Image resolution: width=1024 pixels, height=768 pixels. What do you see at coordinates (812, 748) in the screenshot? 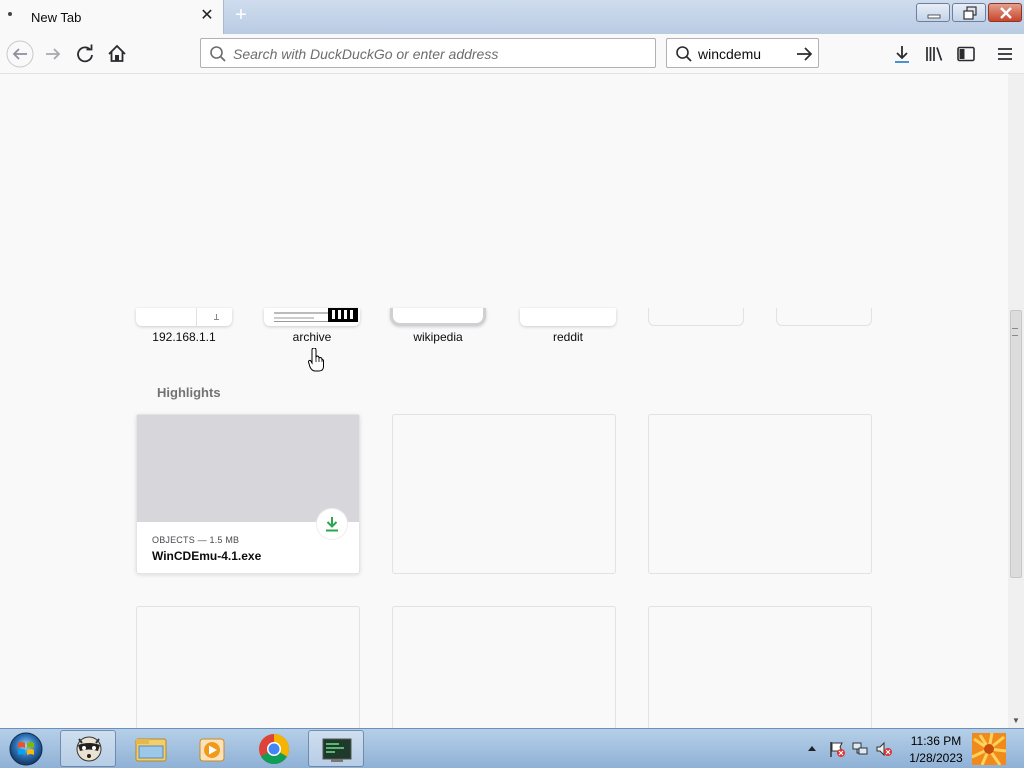
I see `show-hidden-icons-arrow-icon` at bounding box center [812, 748].